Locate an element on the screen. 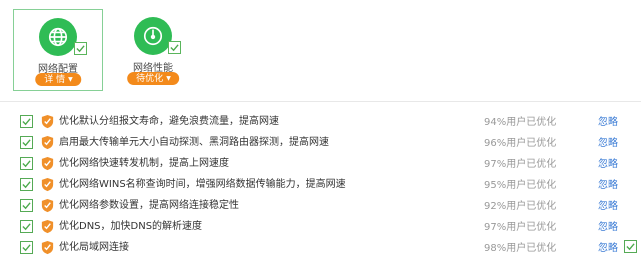 This screenshot has height=263, width=641. item-description: 启用最大传输单元大小自动探测、黑洞路由器探测，提高网速 is located at coordinates (194, 142).